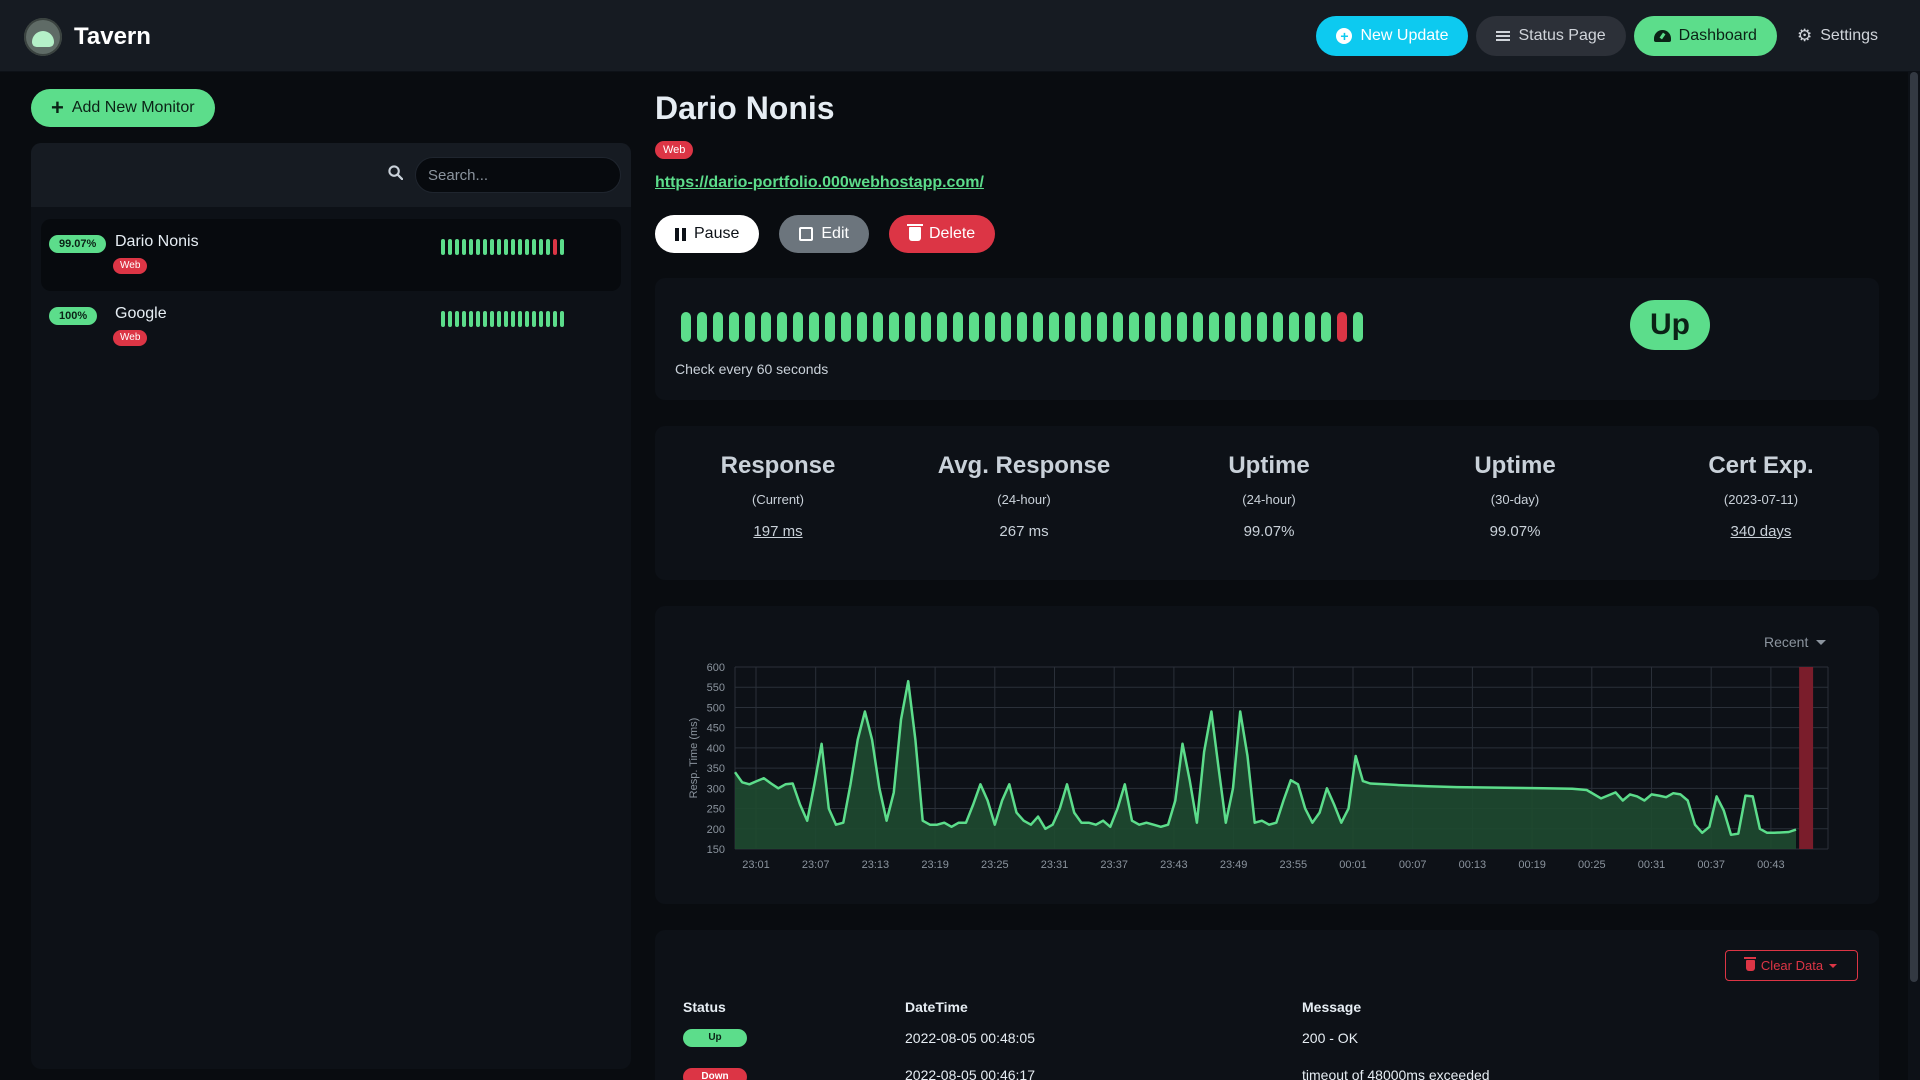  Describe the element at coordinates (970, 1073) in the screenshot. I see `event-datetime: 2022-08-05 00:46:17` at that location.